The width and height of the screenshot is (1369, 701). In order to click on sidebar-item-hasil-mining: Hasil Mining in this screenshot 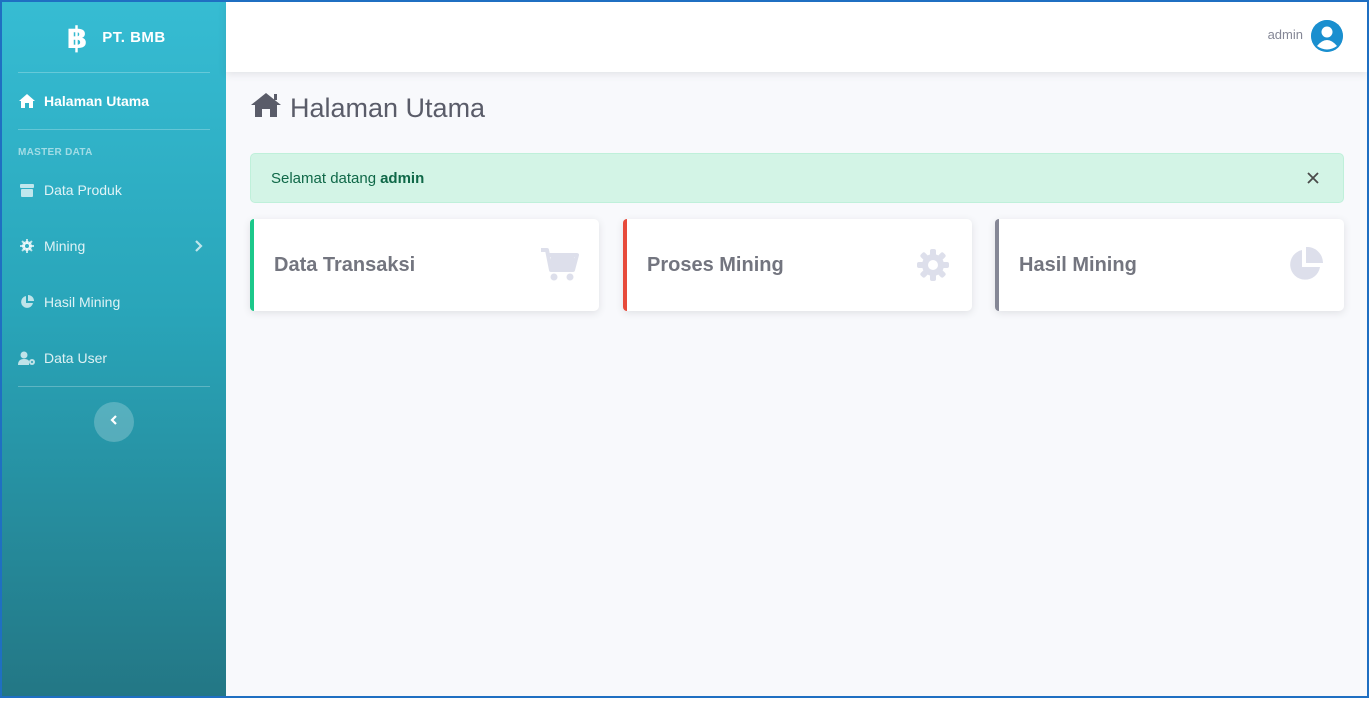, I will do `click(118, 302)`.